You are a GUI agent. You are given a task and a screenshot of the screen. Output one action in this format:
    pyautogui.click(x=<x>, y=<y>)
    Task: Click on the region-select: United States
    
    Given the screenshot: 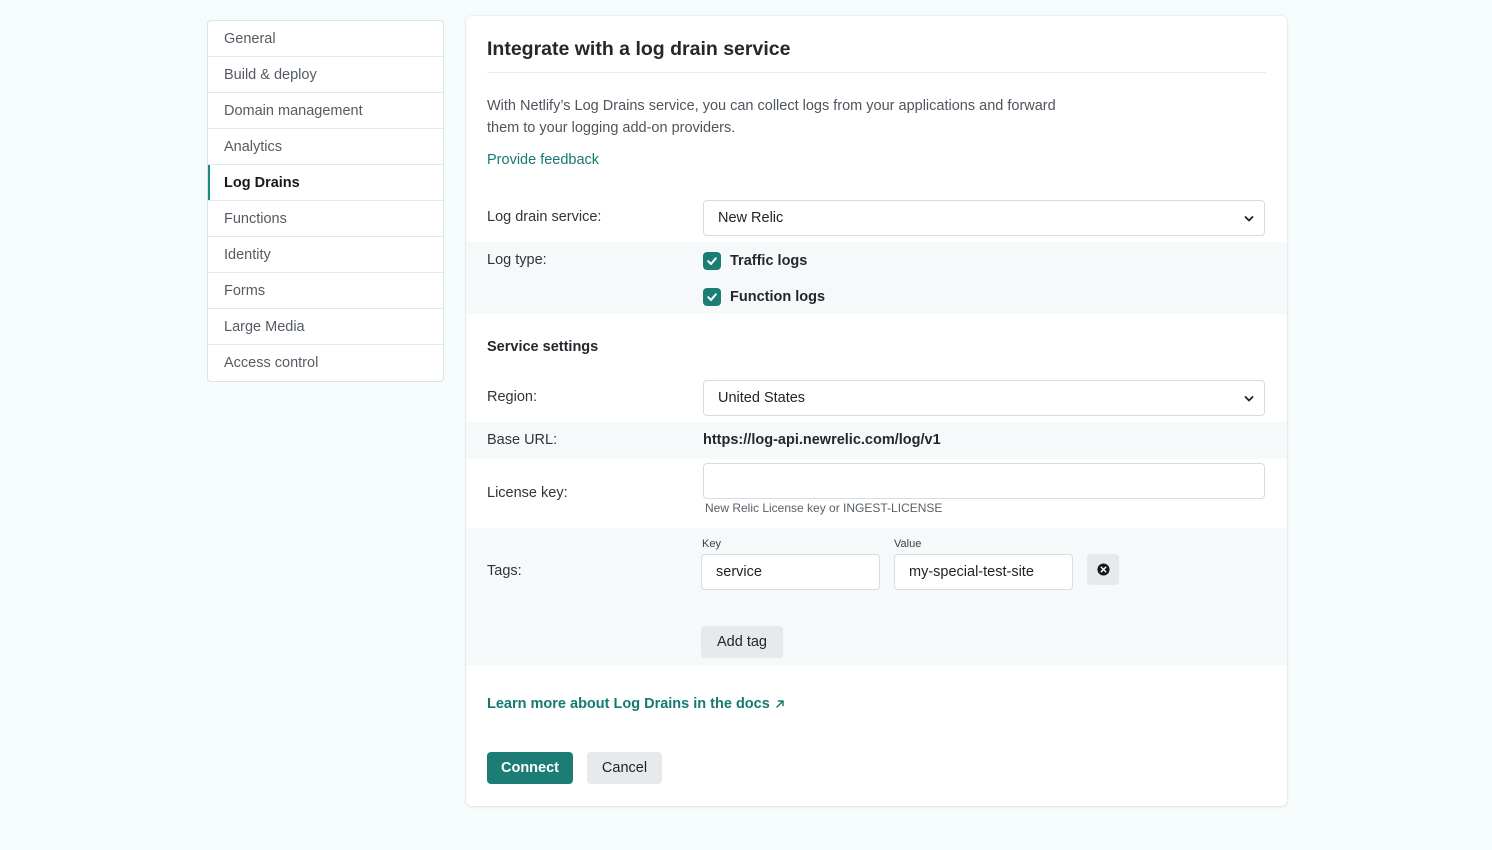 What is the action you would take?
    pyautogui.click(x=984, y=398)
    